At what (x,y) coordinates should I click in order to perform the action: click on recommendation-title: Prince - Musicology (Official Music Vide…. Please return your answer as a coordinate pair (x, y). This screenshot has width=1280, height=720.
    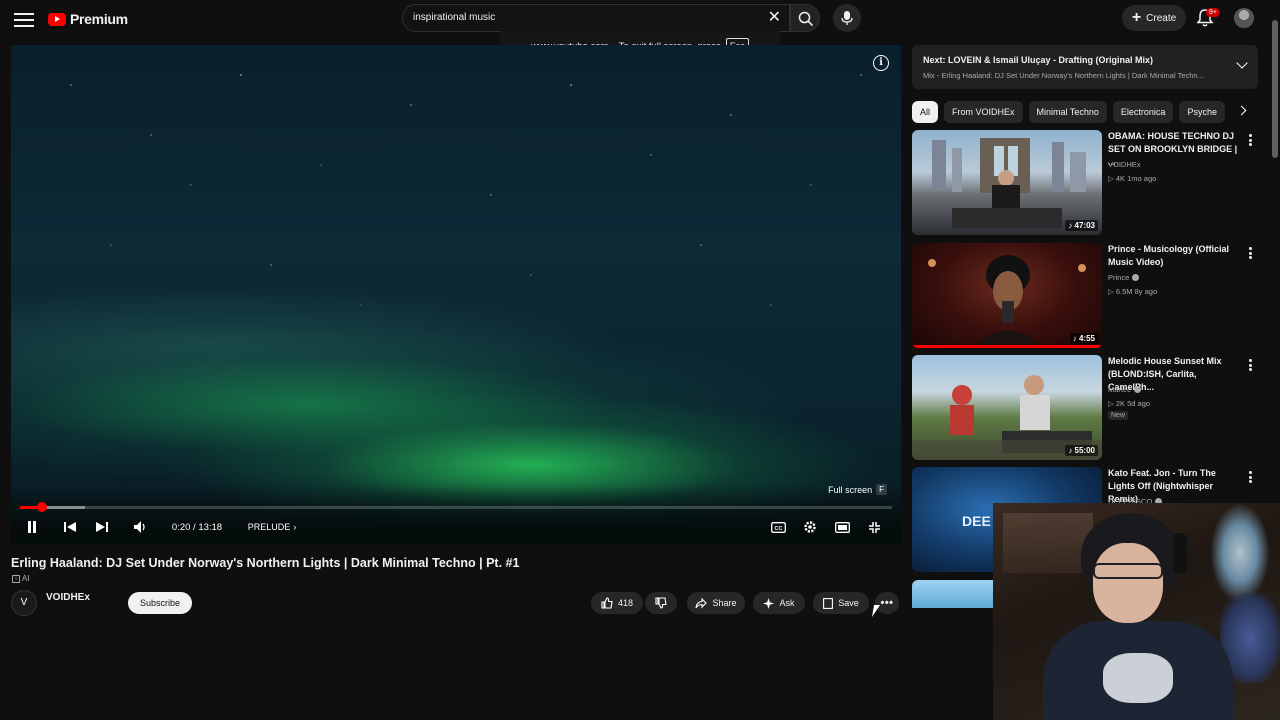
    Looking at the image, I should click on (1174, 256).